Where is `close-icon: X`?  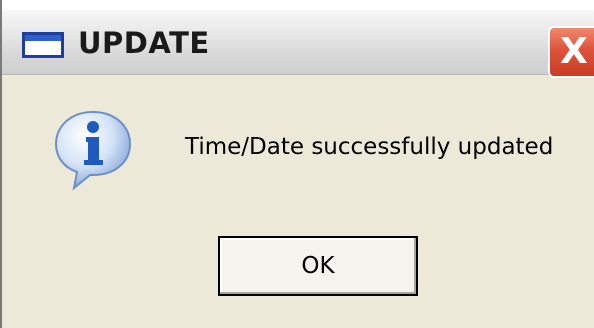
close-icon: X is located at coordinates (574, 51).